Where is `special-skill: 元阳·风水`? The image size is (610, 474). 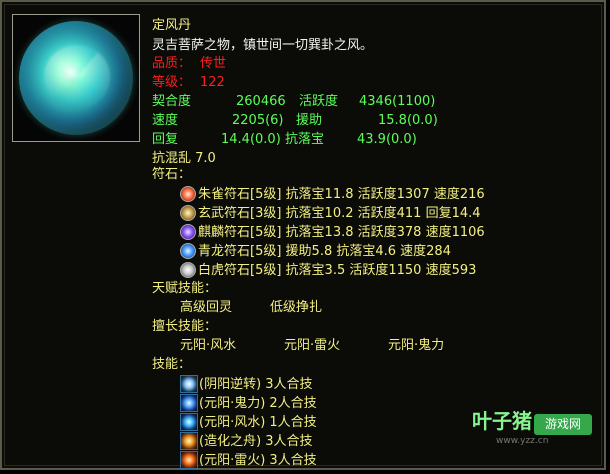 special-skill: 元阳·风水 is located at coordinates (208, 345).